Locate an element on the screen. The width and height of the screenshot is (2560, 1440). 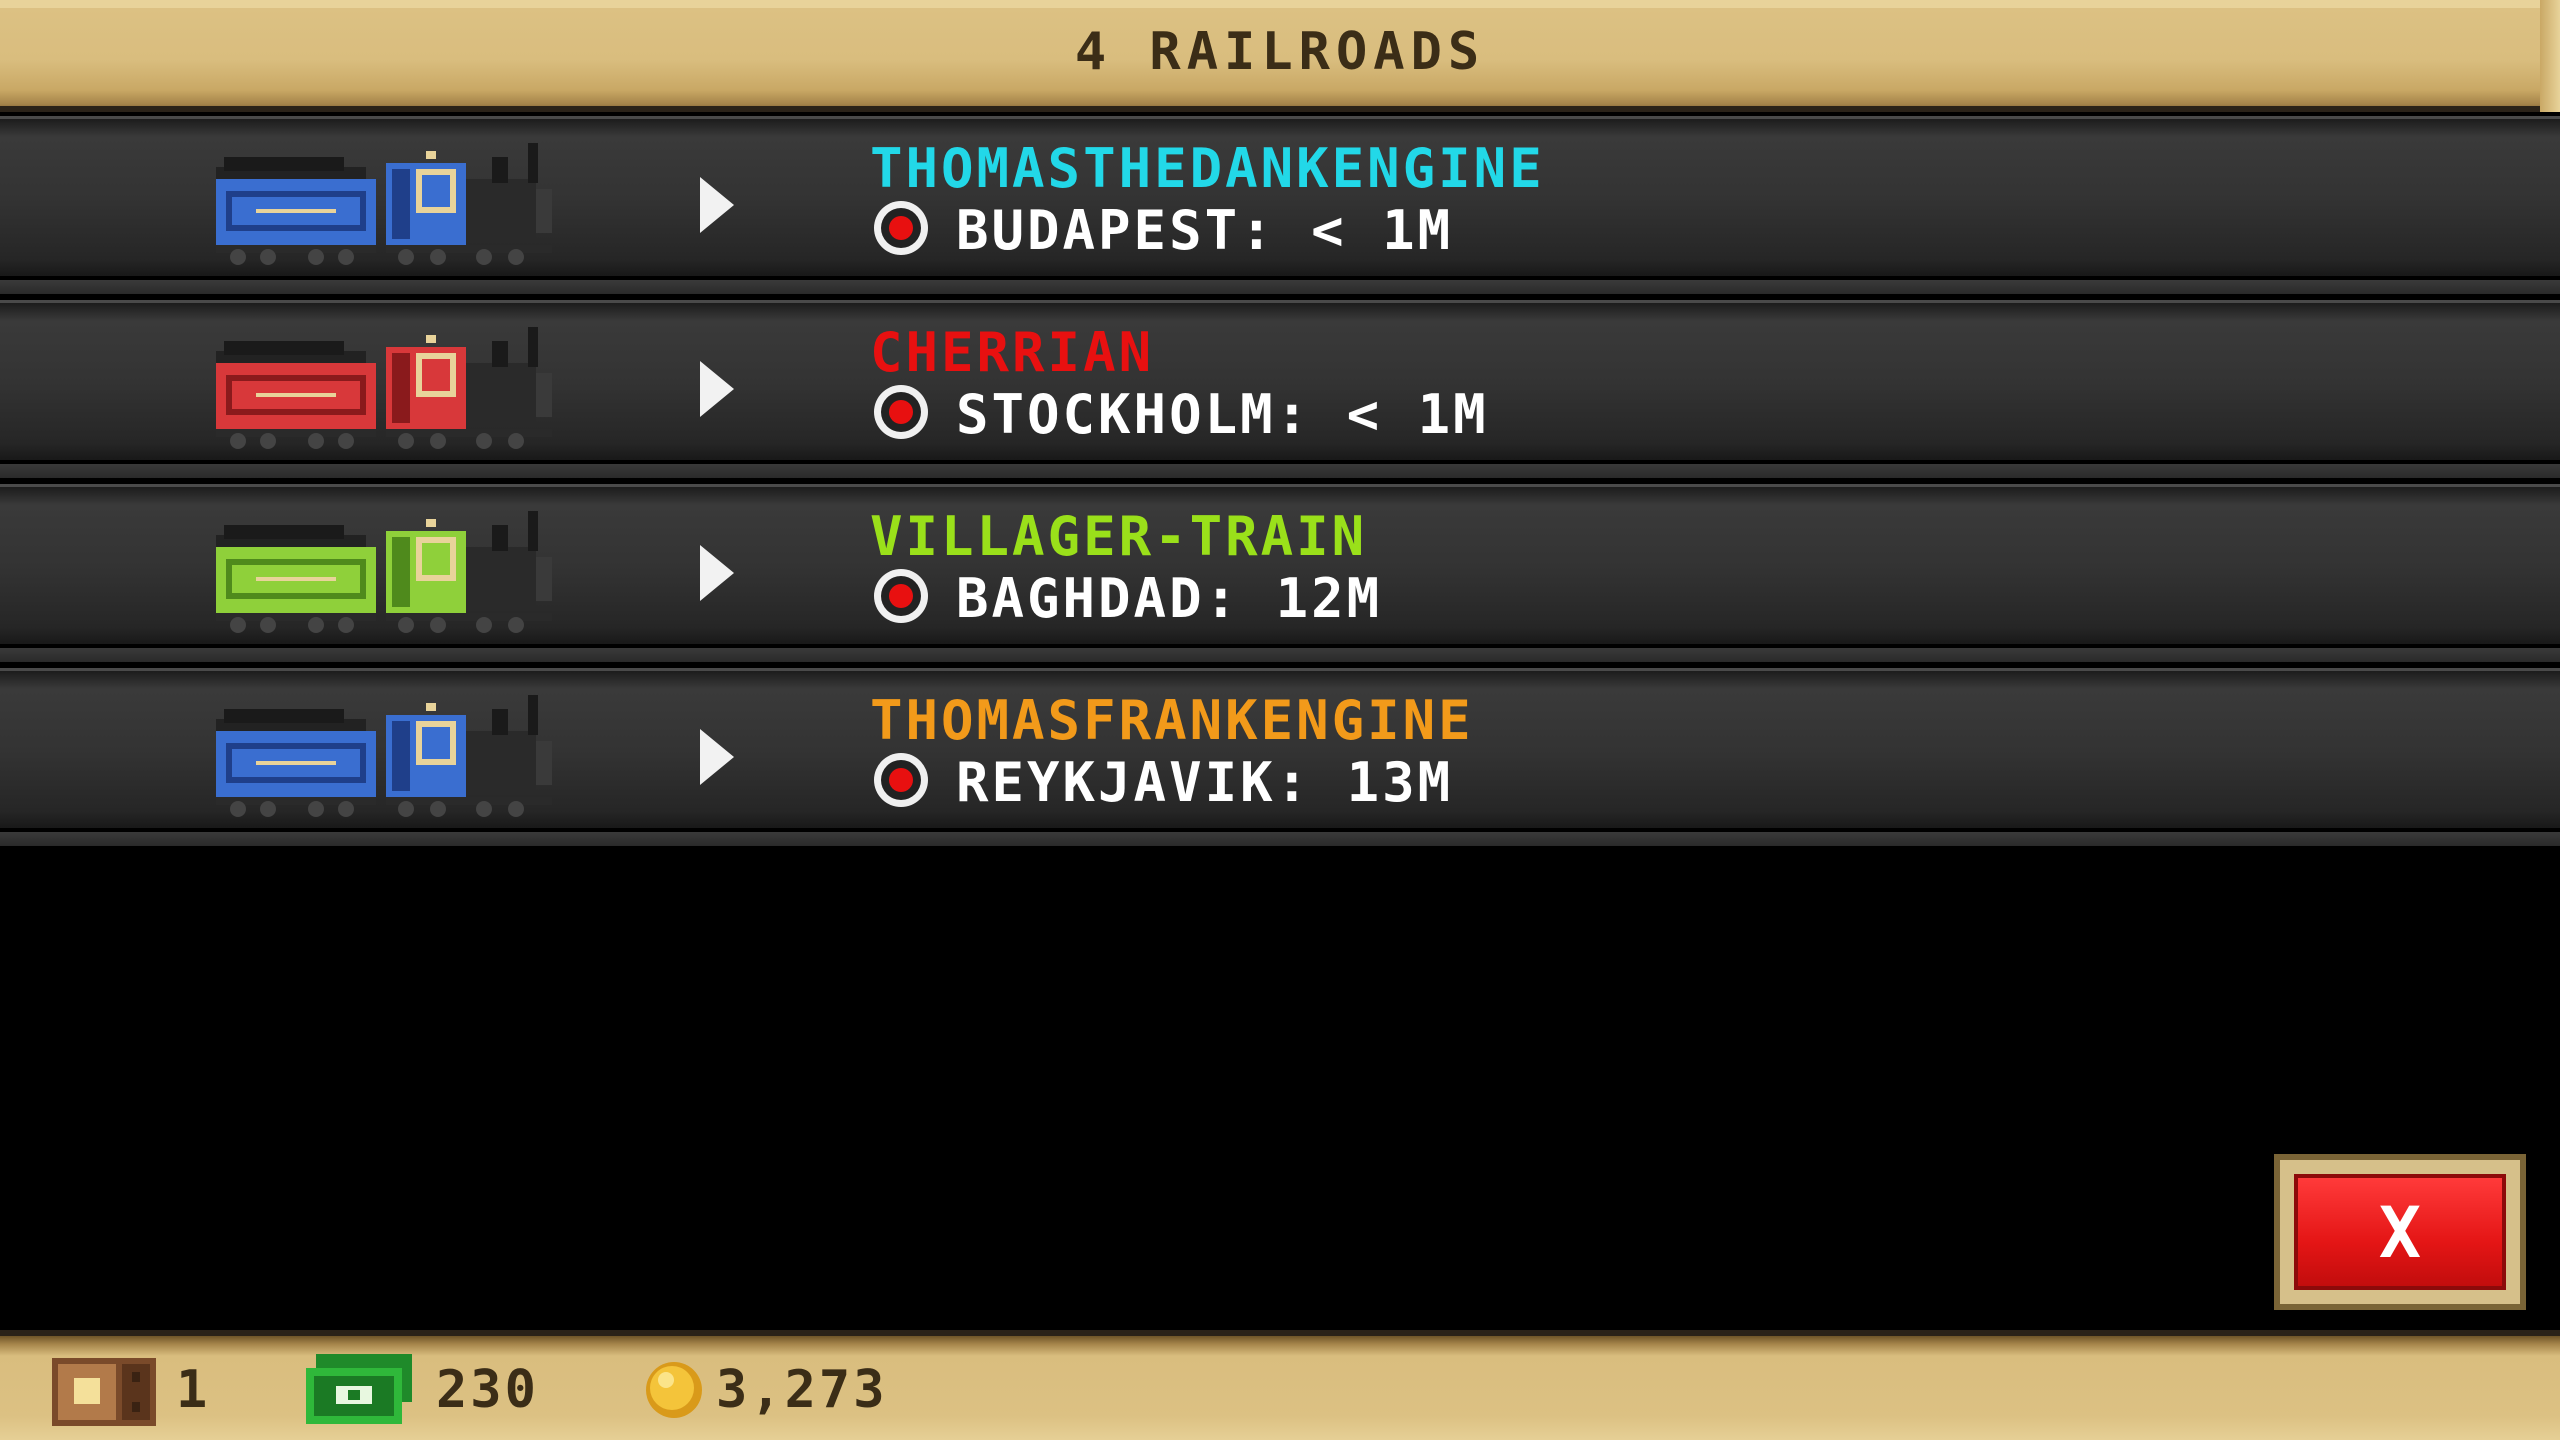
railroad-name: THOMASTHEDANKENGINE is located at coordinates (1207, 168).